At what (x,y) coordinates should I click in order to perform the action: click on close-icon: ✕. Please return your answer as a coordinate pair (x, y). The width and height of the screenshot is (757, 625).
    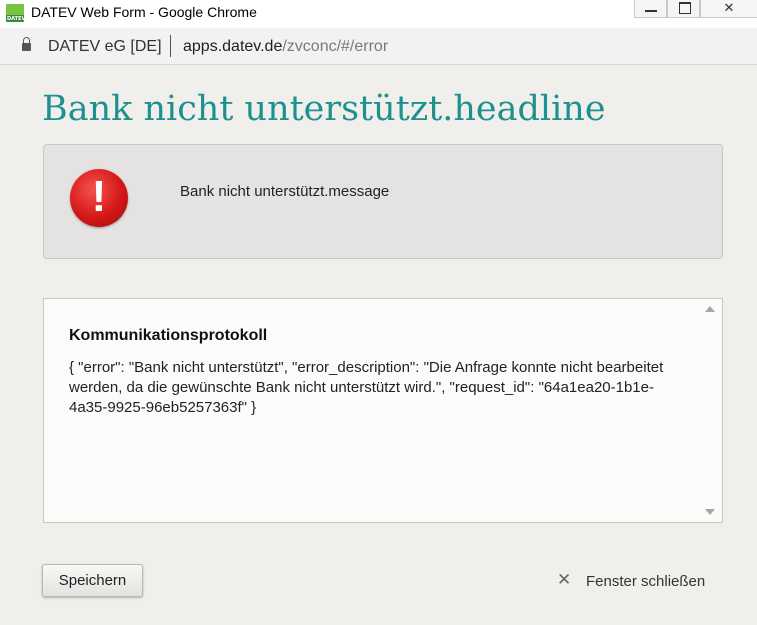
    Looking at the image, I should click on (729, 7).